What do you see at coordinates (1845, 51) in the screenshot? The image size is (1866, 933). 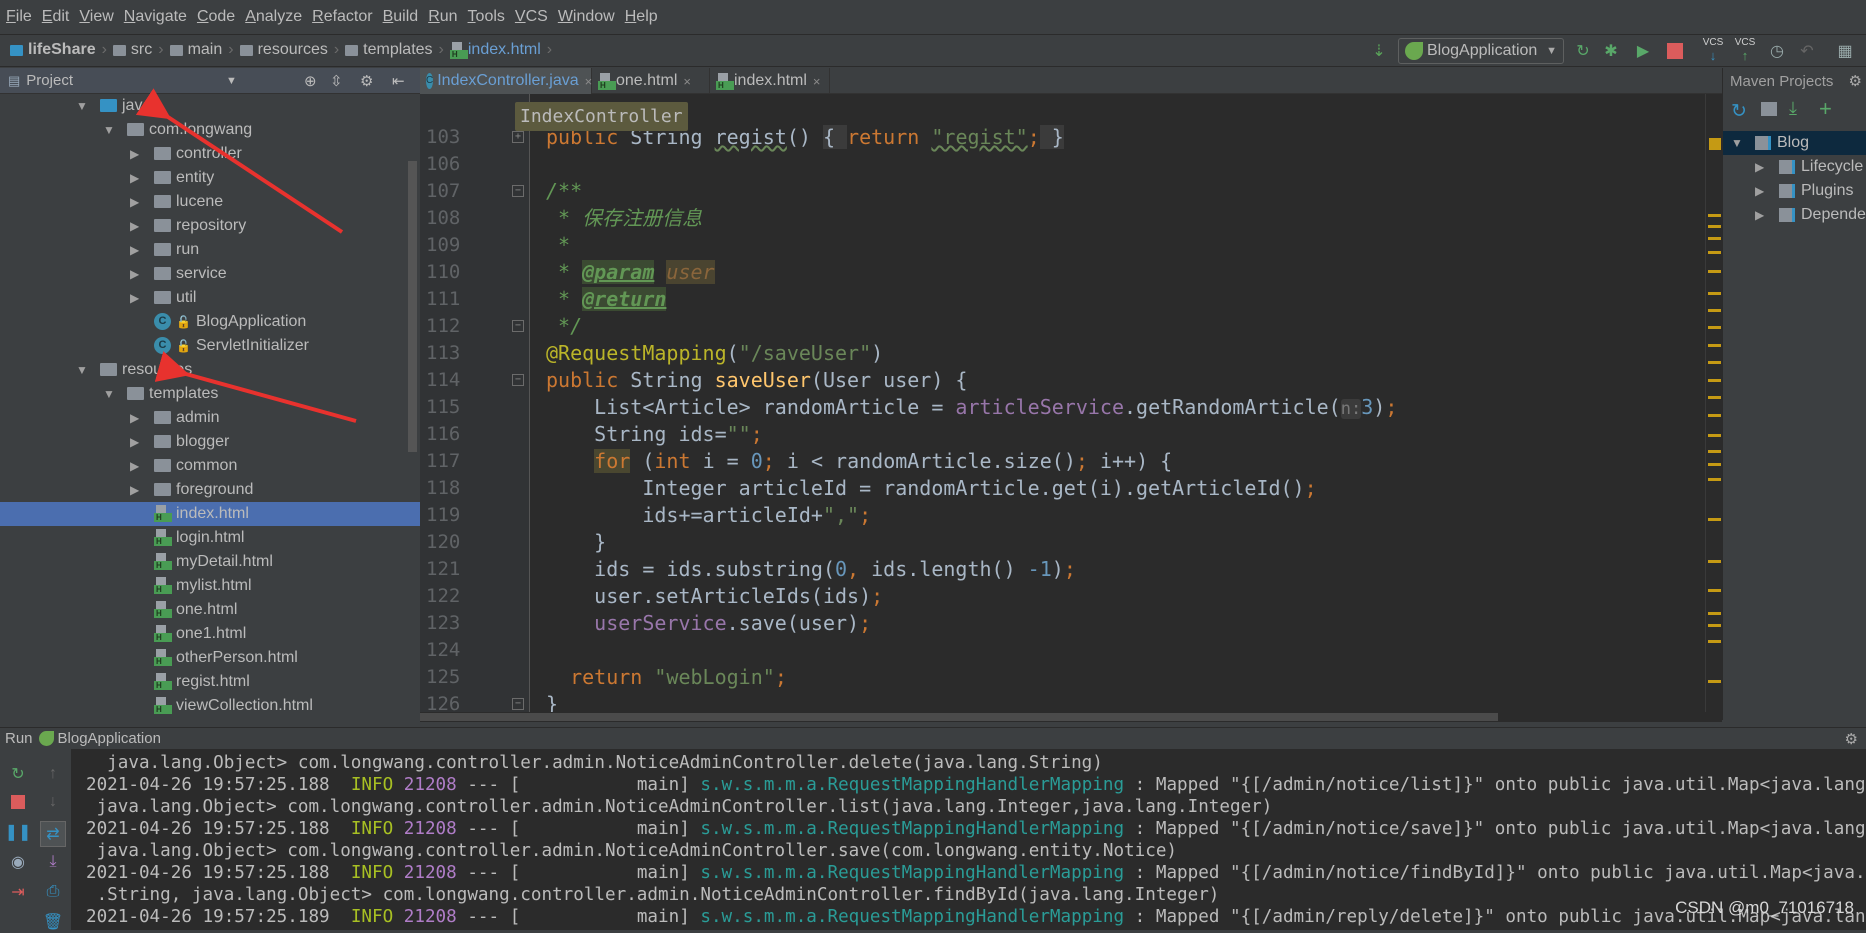 I see `project-structure-icon: ▦` at bounding box center [1845, 51].